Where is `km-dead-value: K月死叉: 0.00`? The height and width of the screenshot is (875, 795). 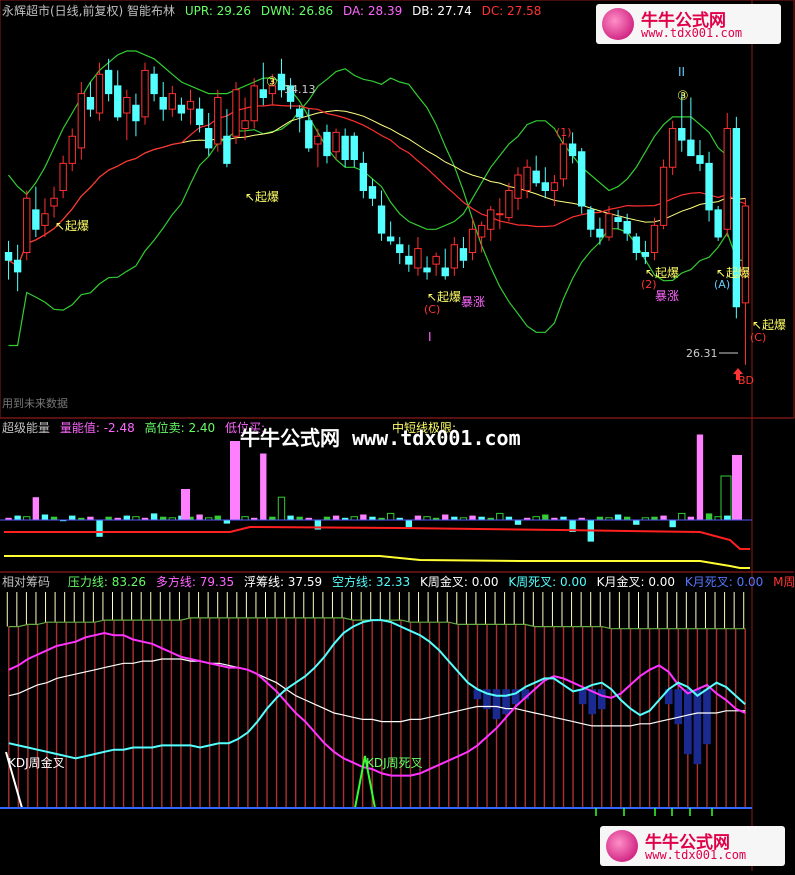
km-dead-value: K月死叉: 0.00 is located at coordinates (724, 582).